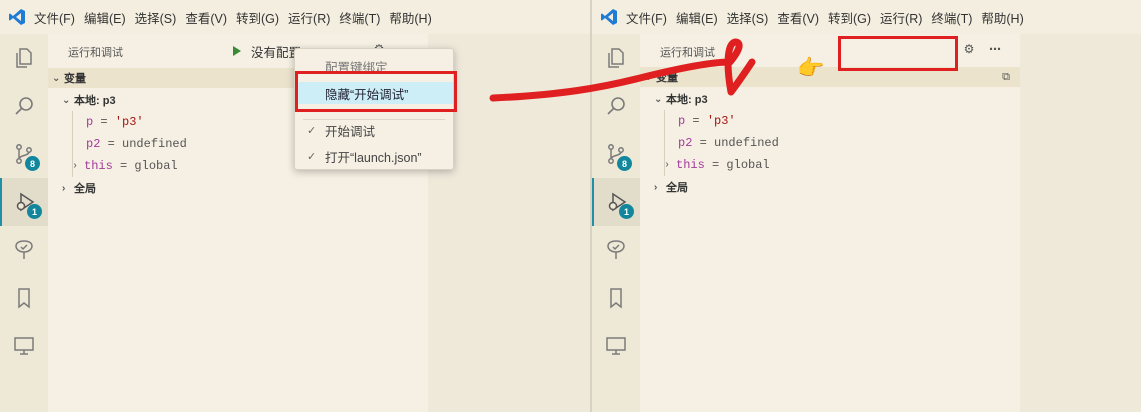  Describe the element at coordinates (969, 49) in the screenshot. I see `gear-icon: ⚙` at that location.